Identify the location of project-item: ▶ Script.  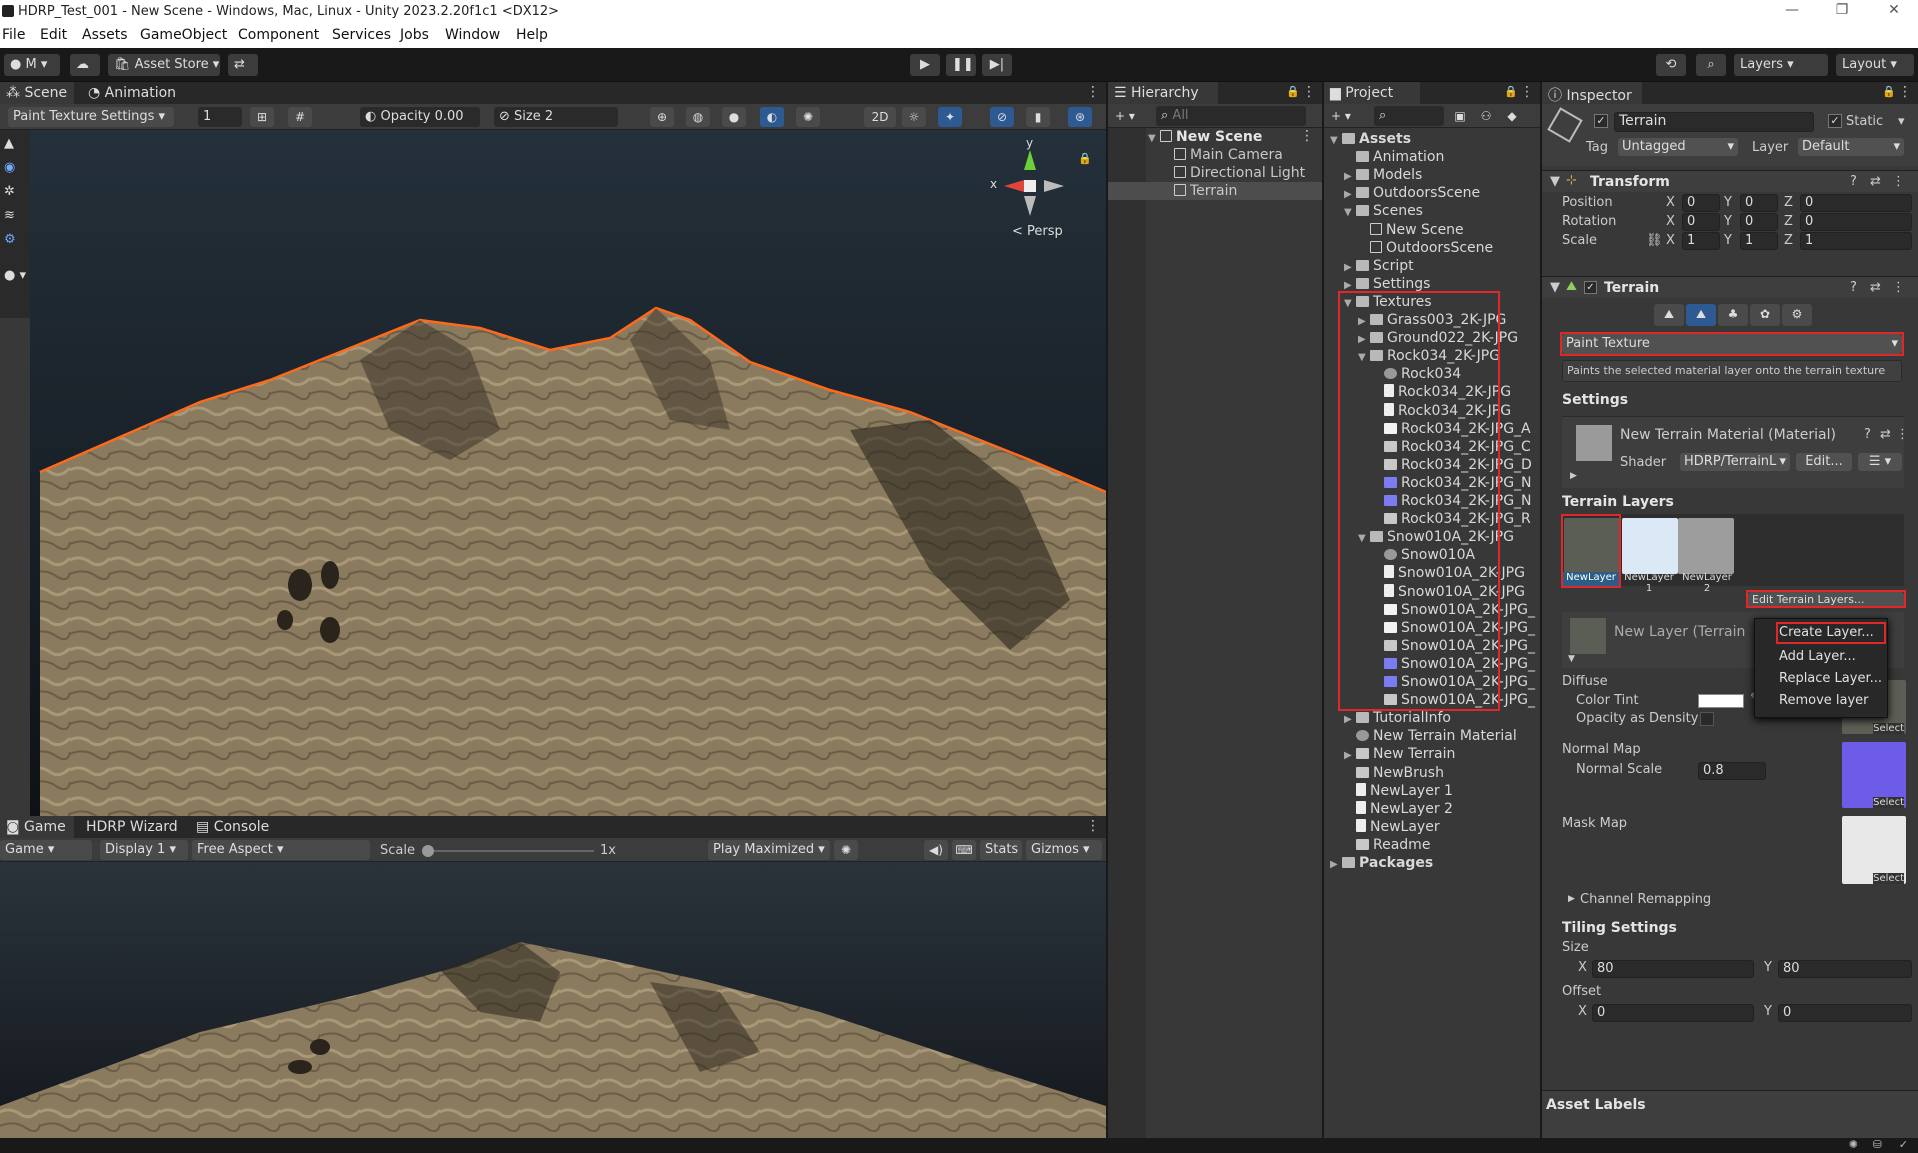
(1379, 266).